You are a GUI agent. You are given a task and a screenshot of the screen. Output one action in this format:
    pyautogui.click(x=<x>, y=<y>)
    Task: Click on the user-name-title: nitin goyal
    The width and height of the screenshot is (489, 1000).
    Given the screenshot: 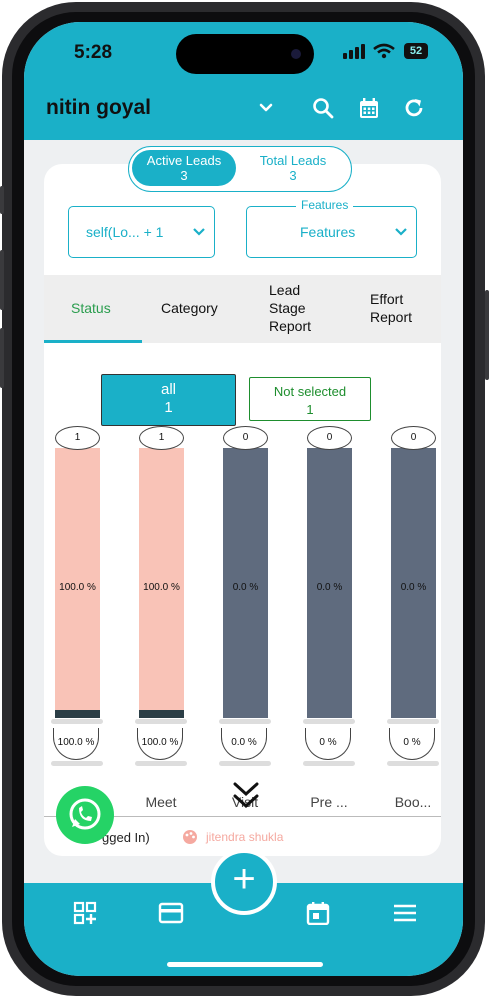 What is the action you would take?
    pyautogui.click(x=98, y=107)
    